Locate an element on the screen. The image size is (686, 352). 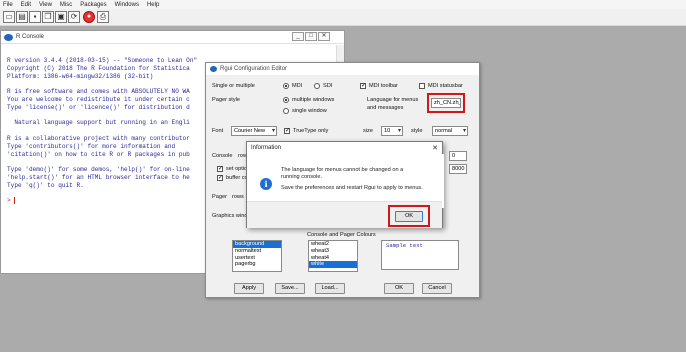
size-label: size is located at coordinates (368, 131).